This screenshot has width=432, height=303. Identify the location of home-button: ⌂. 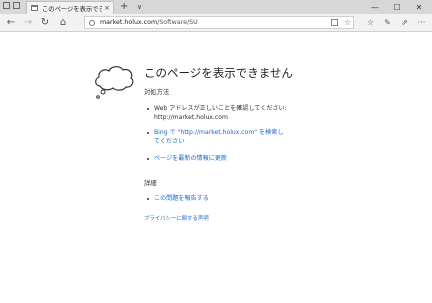
(63, 22).